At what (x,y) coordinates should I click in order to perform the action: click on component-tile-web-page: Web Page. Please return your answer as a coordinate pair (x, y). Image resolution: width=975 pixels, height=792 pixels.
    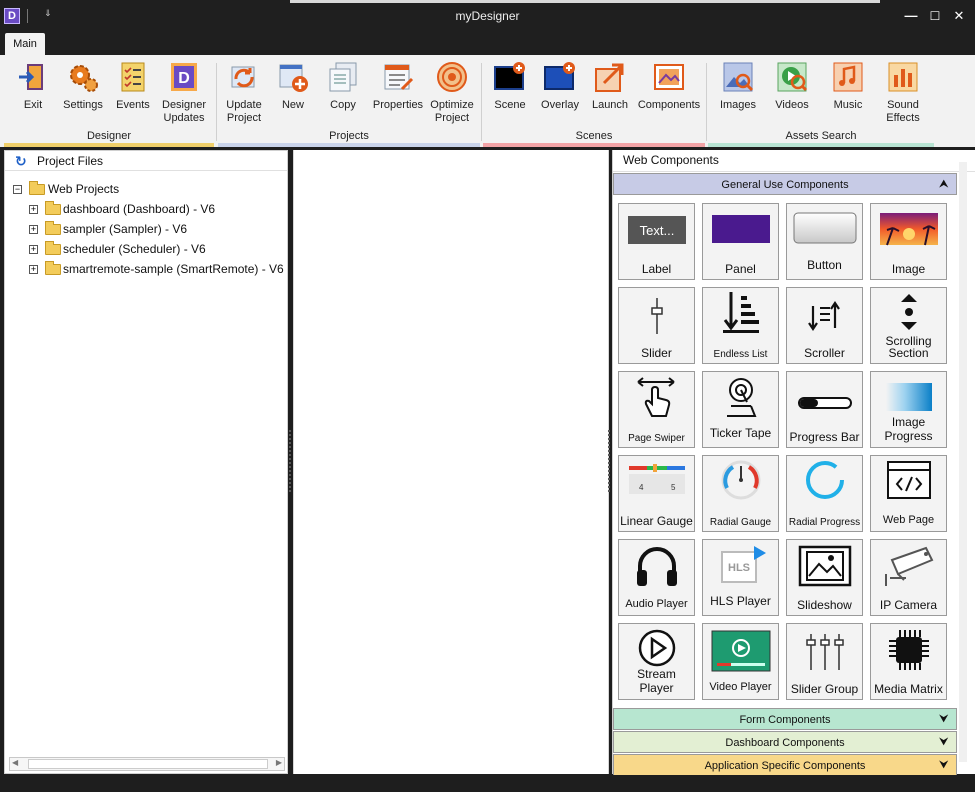
    Looking at the image, I should click on (908, 493).